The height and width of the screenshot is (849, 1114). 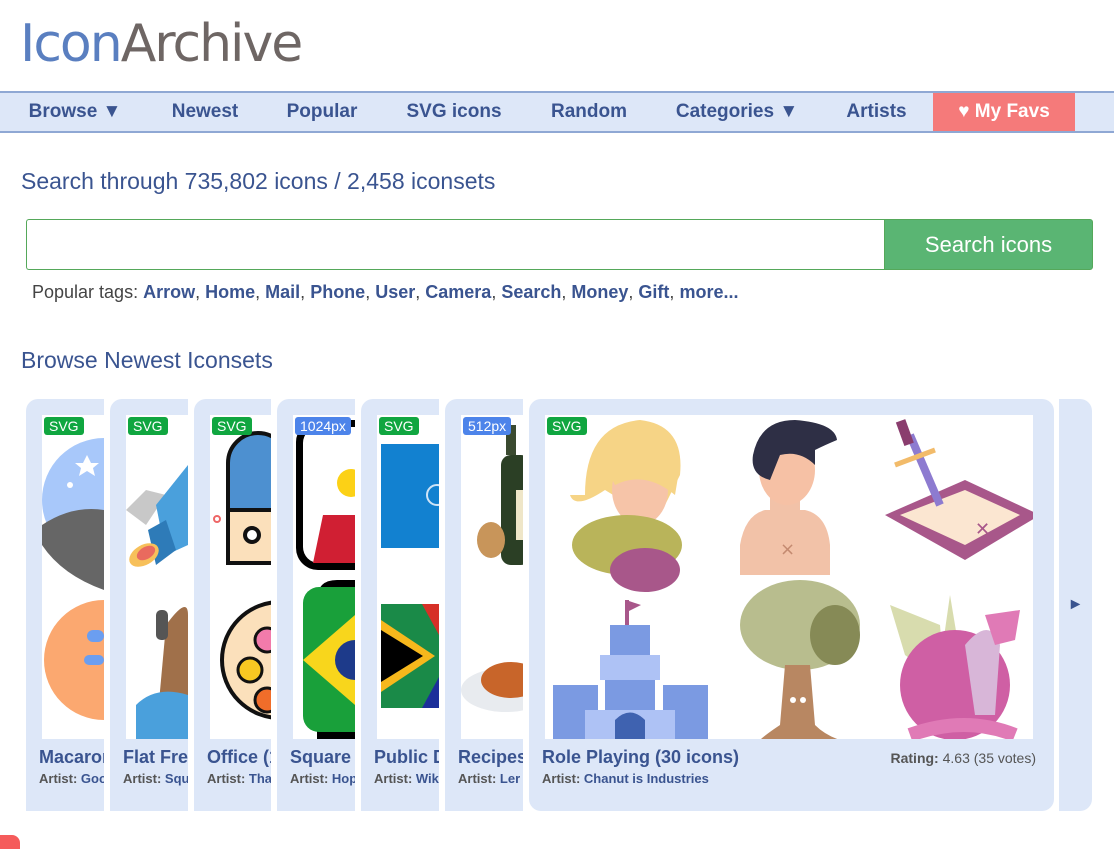 I want to click on iconset-card: SVG Office (1 Artist: Tha, so click(x=232, y=605).